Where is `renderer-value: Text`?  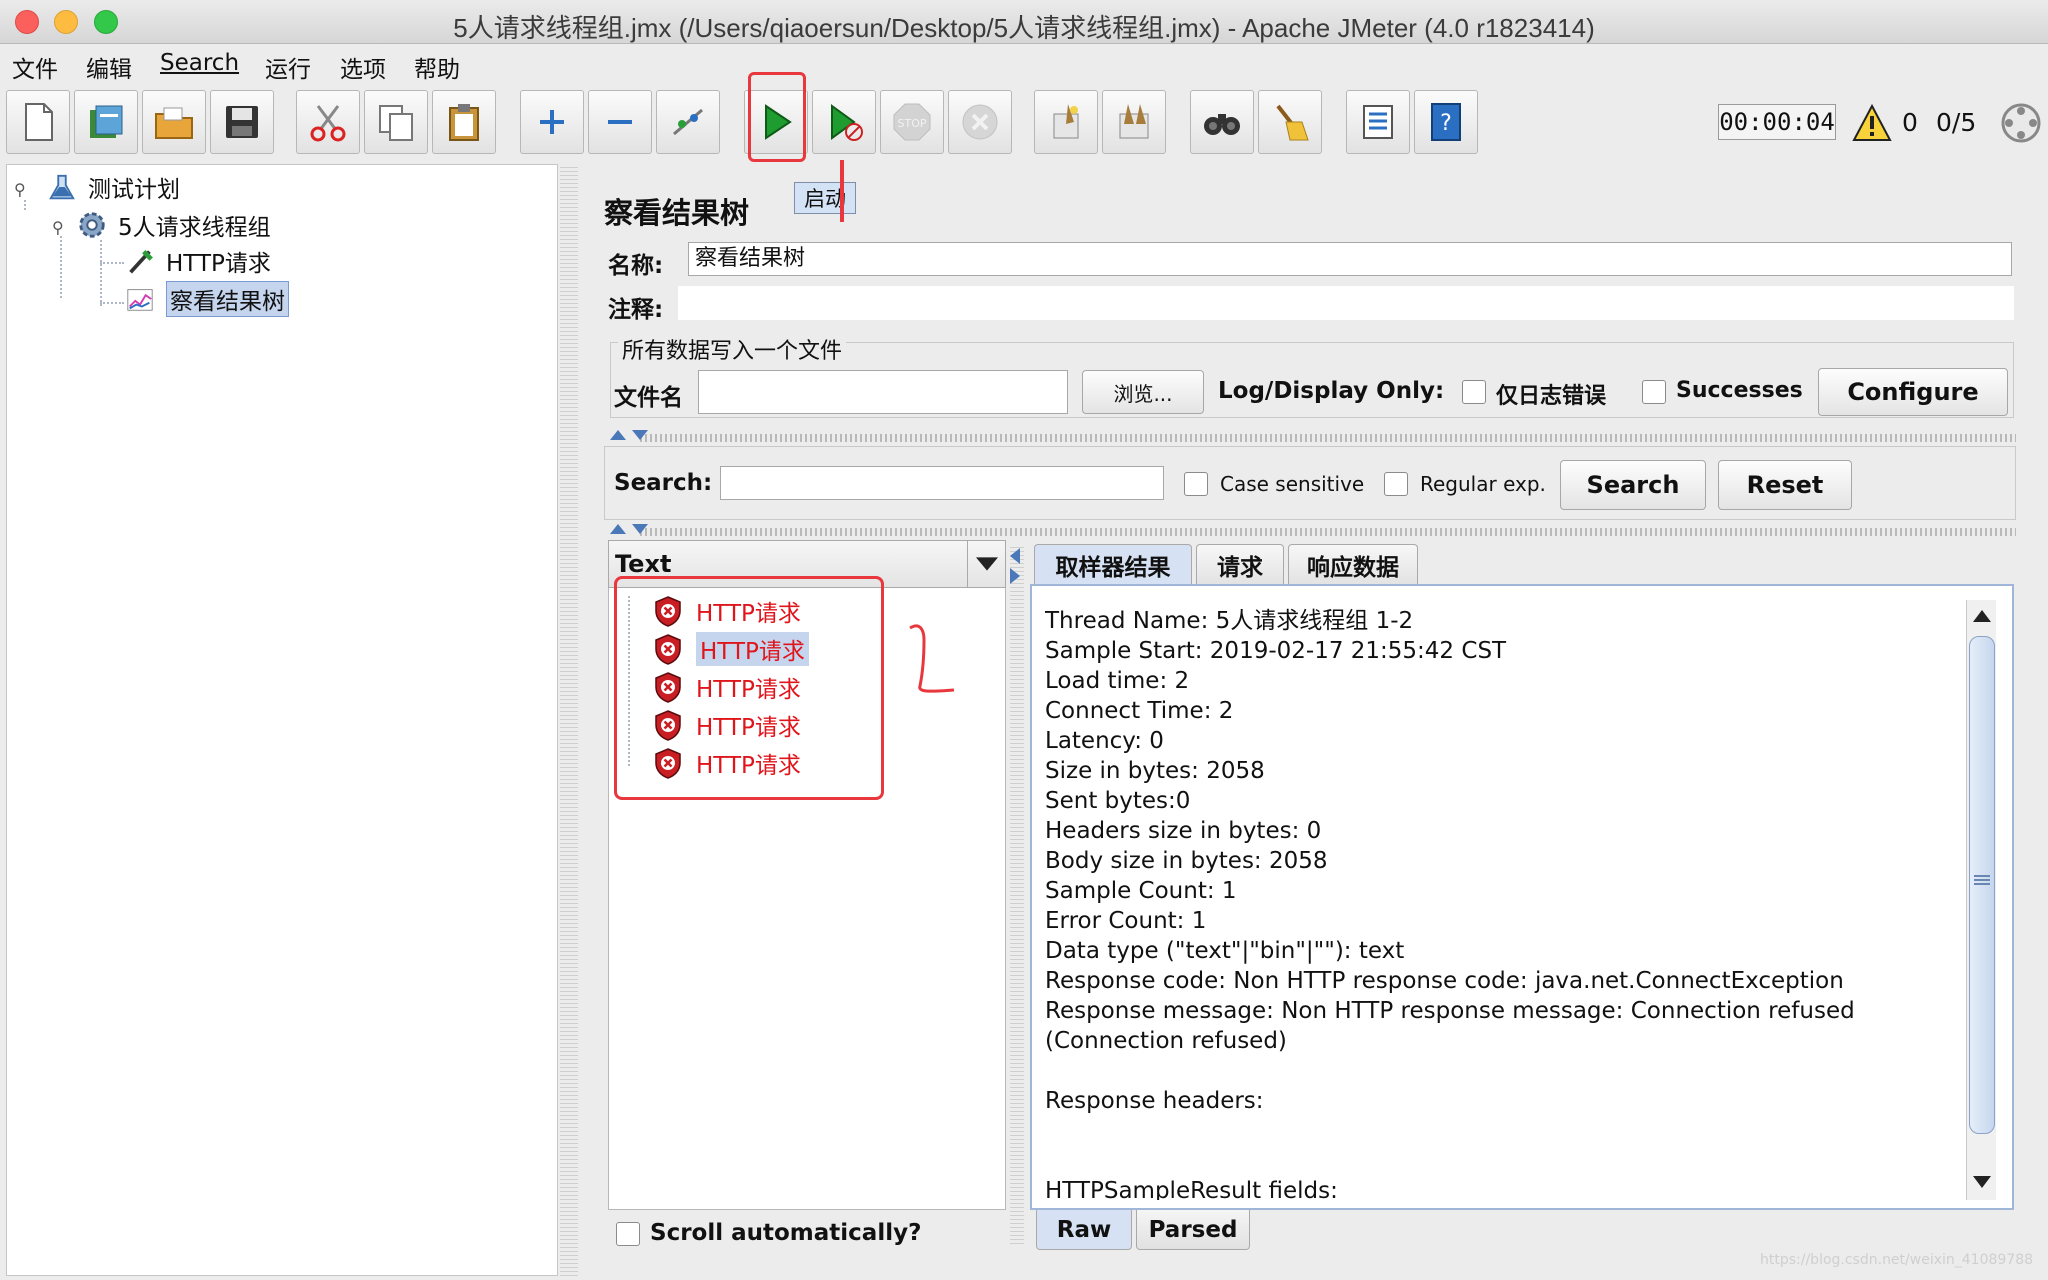
renderer-value: Text is located at coordinates (643, 564).